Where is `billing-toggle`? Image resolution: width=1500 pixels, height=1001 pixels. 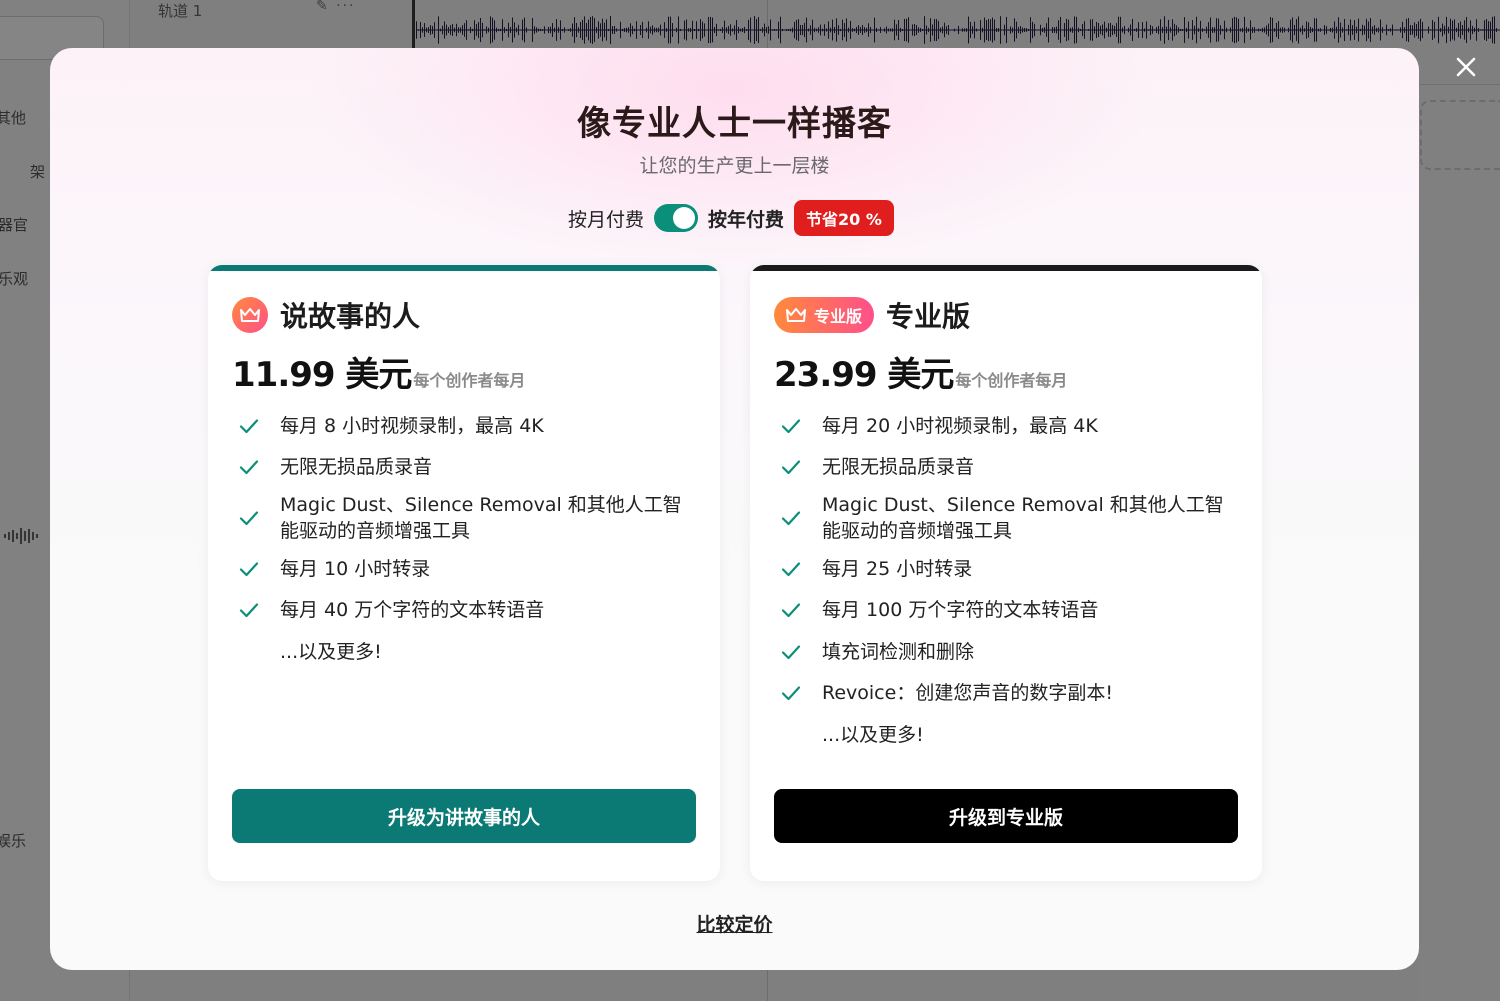 billing-toggle is located at coordinates (676, 218).